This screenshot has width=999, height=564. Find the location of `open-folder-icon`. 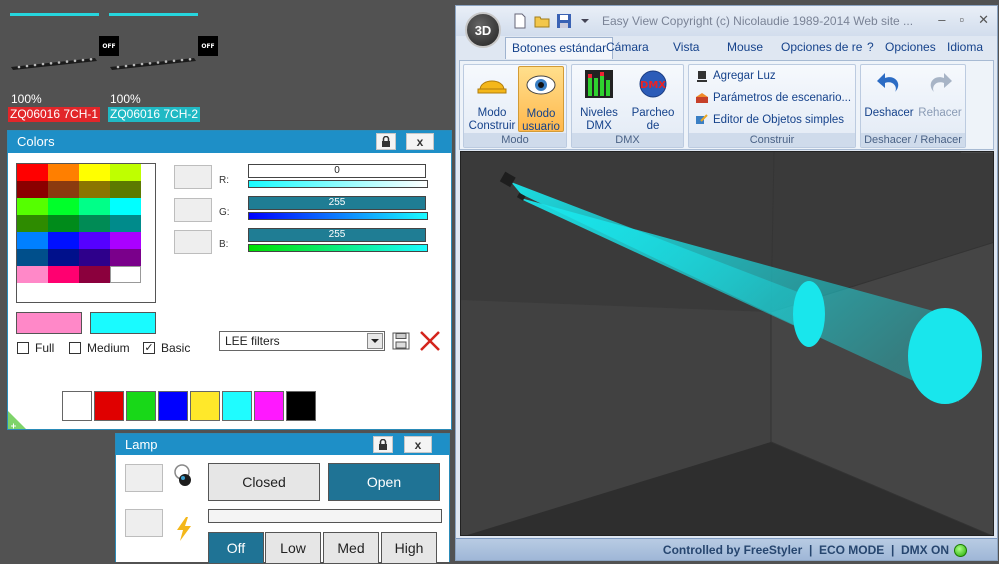

open-folder-icon is located at coordinates (542, 21).